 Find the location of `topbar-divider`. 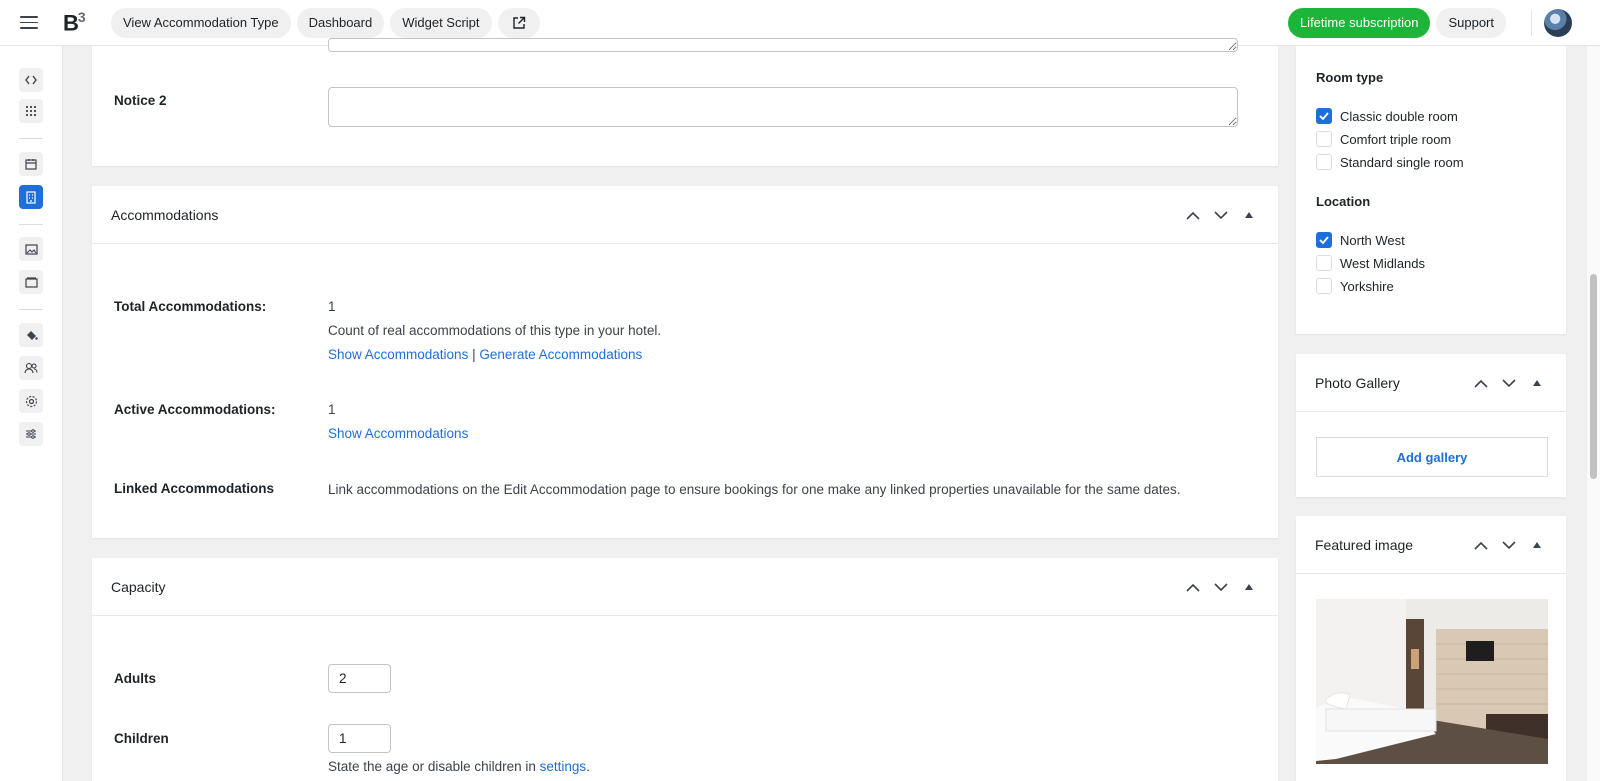

topbar-divider is located at coordinates (1531, 22).